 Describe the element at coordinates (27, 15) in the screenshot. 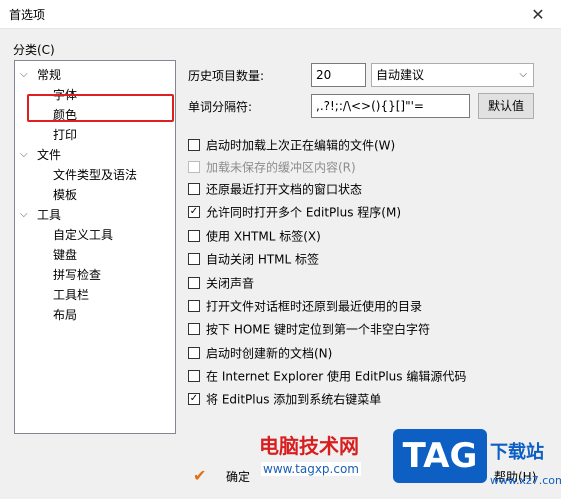

I see `window-title: 首选项` at that location.